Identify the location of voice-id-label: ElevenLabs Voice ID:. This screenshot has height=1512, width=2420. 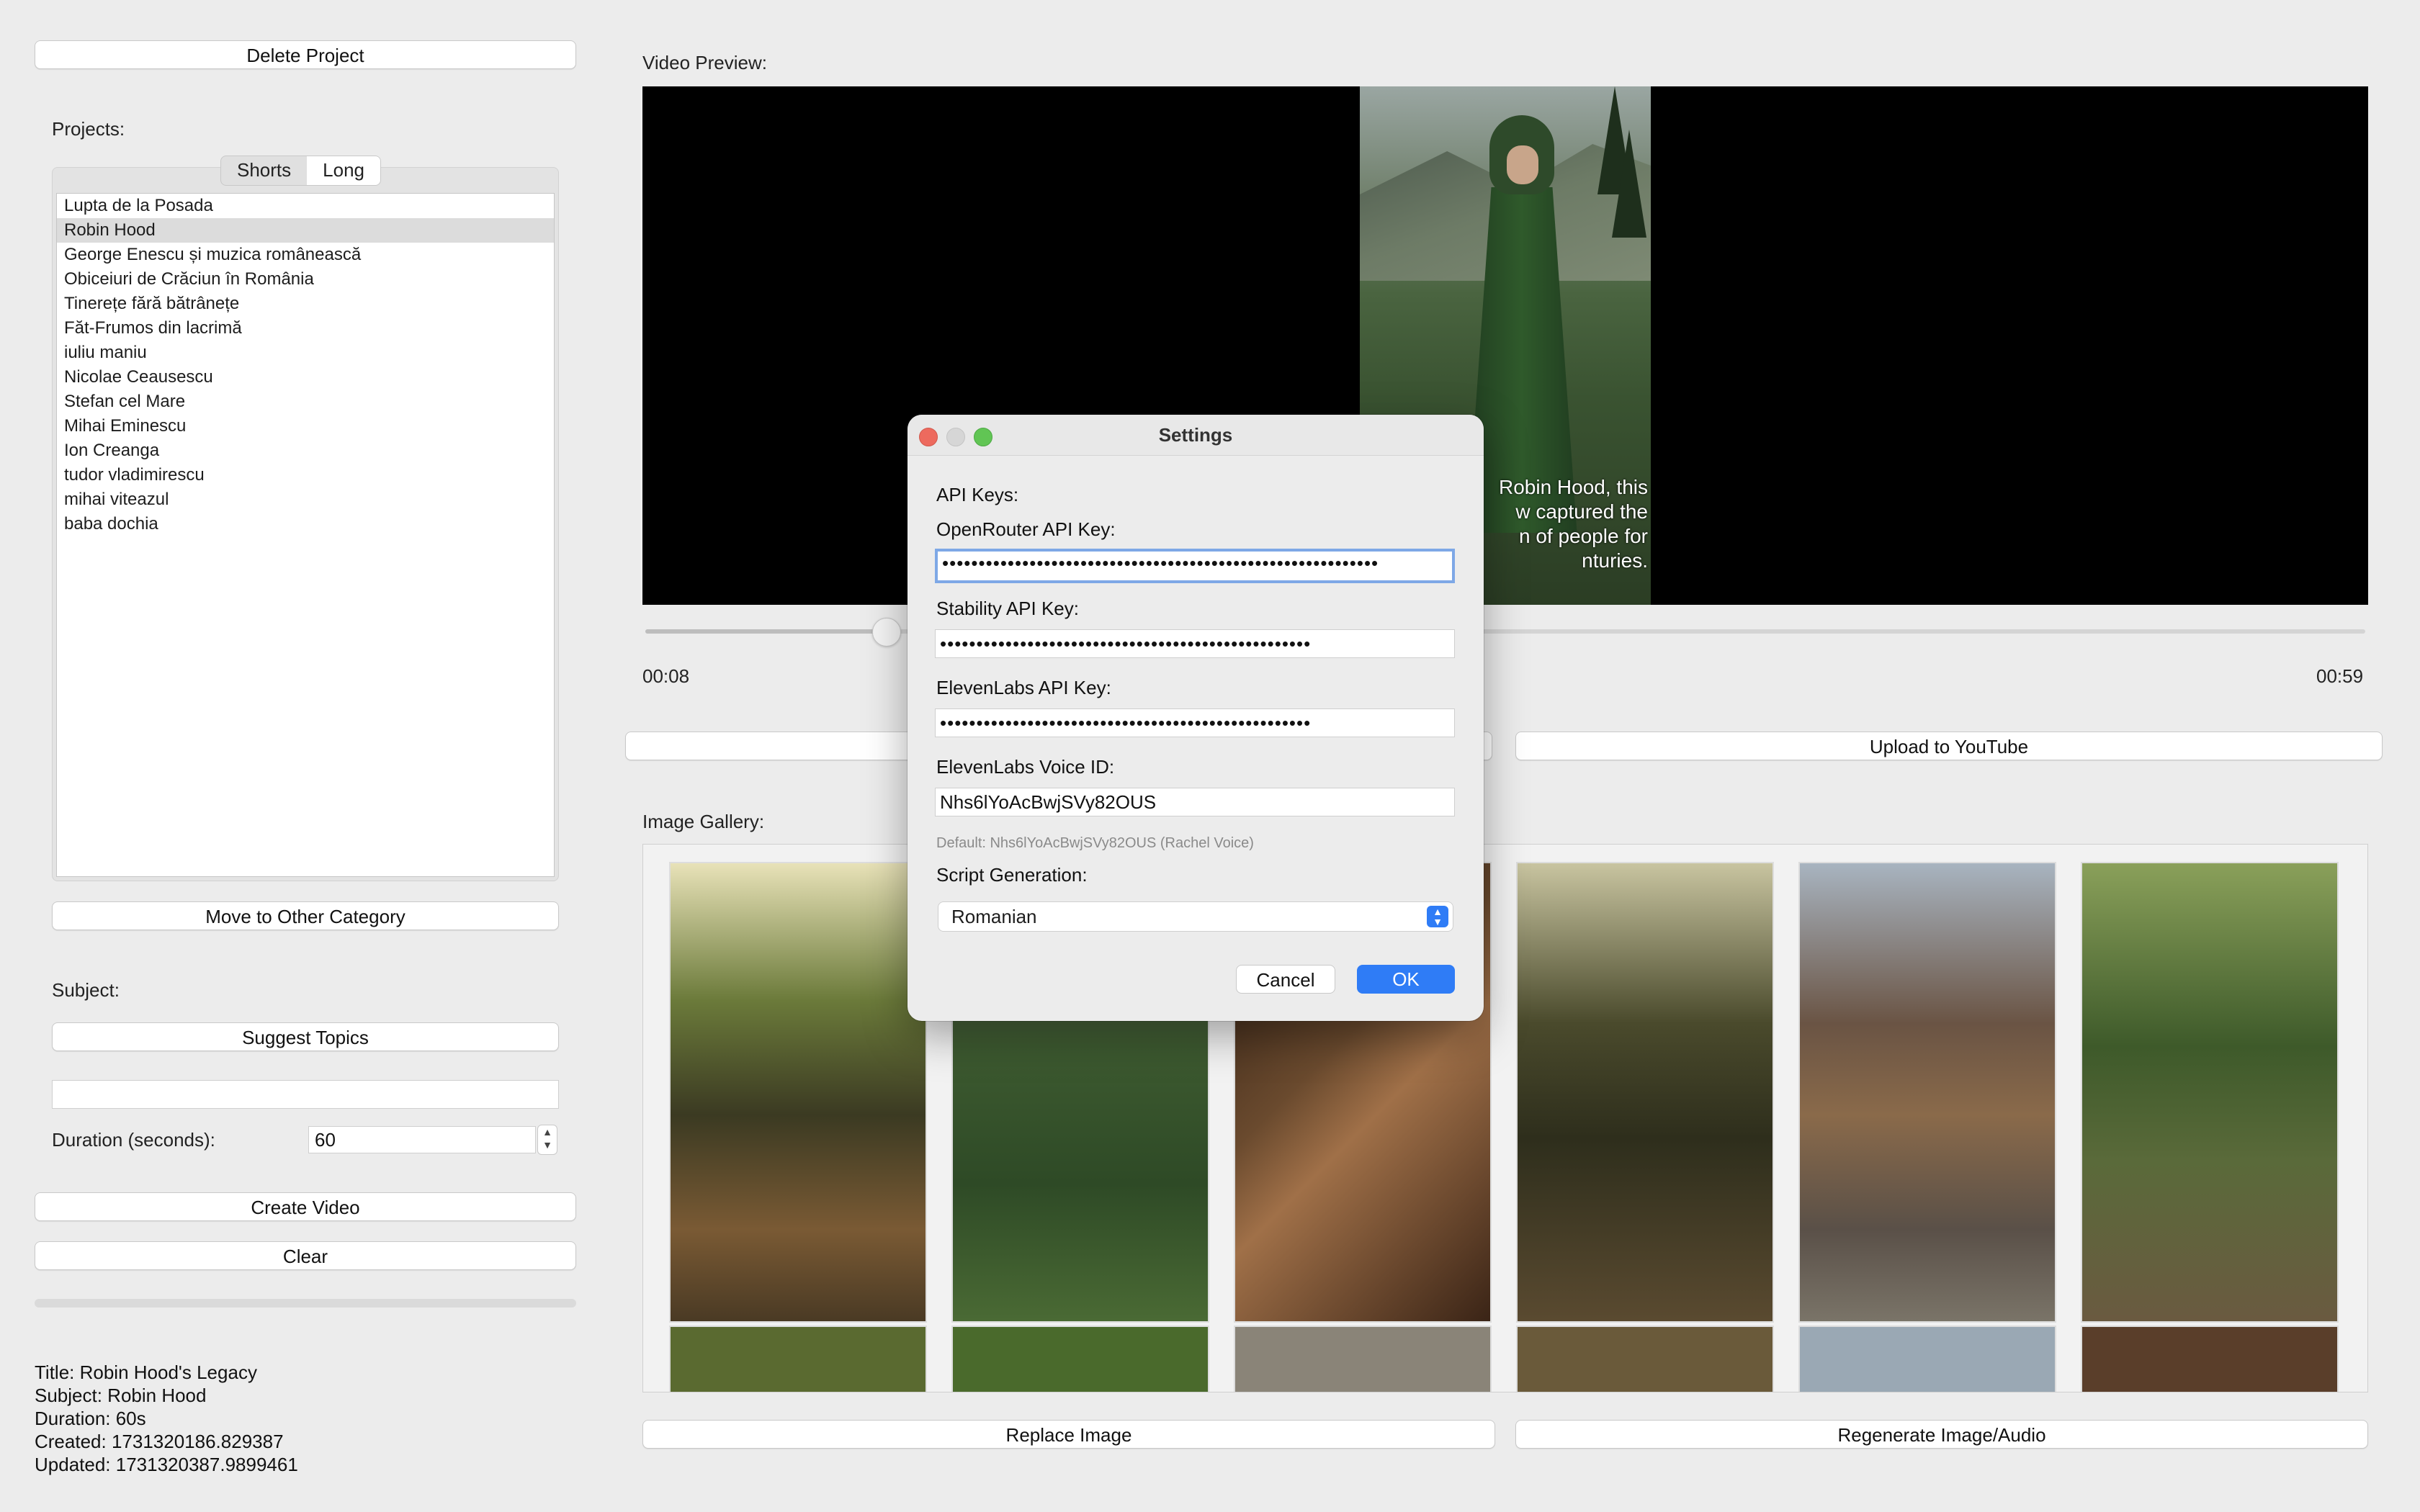
(1025, 767).